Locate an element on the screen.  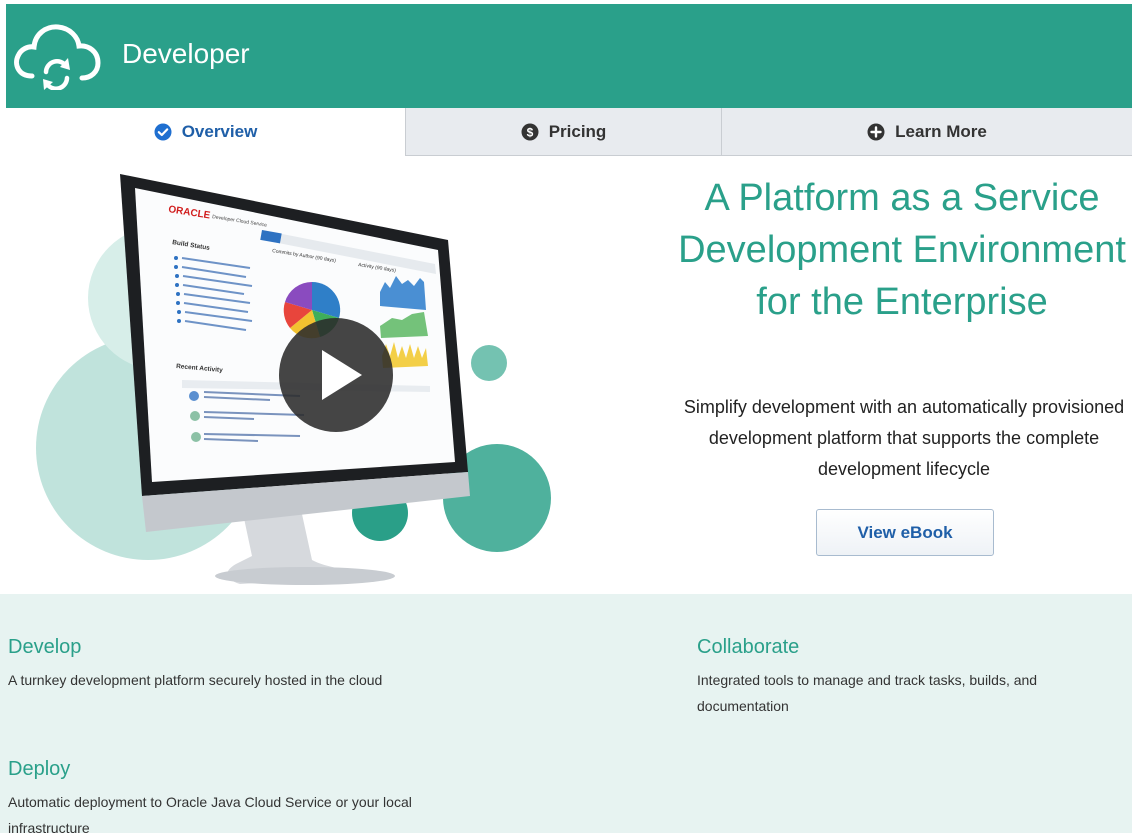
feature-collaborate-title: Collaborate is located at coordinates (748, 647).